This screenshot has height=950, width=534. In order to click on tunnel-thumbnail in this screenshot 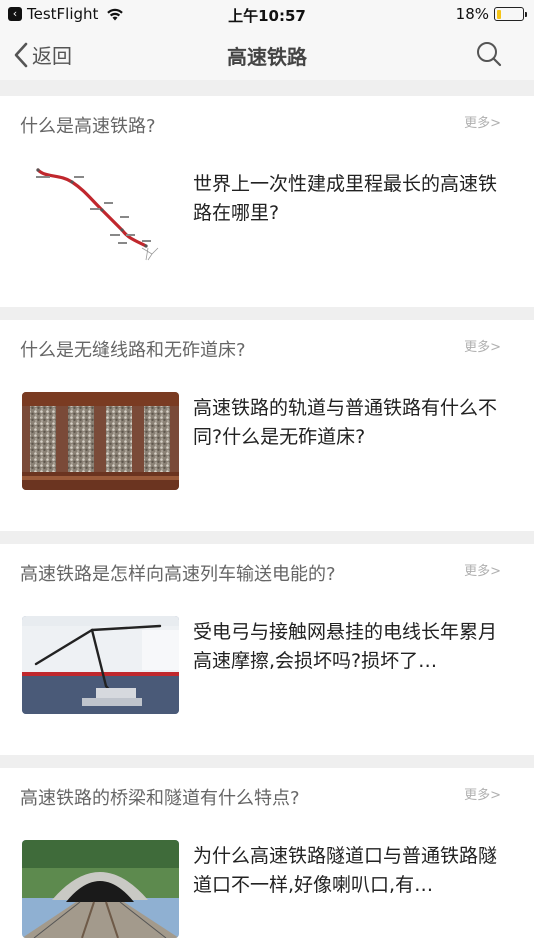, I will do `click(100, 889)`.